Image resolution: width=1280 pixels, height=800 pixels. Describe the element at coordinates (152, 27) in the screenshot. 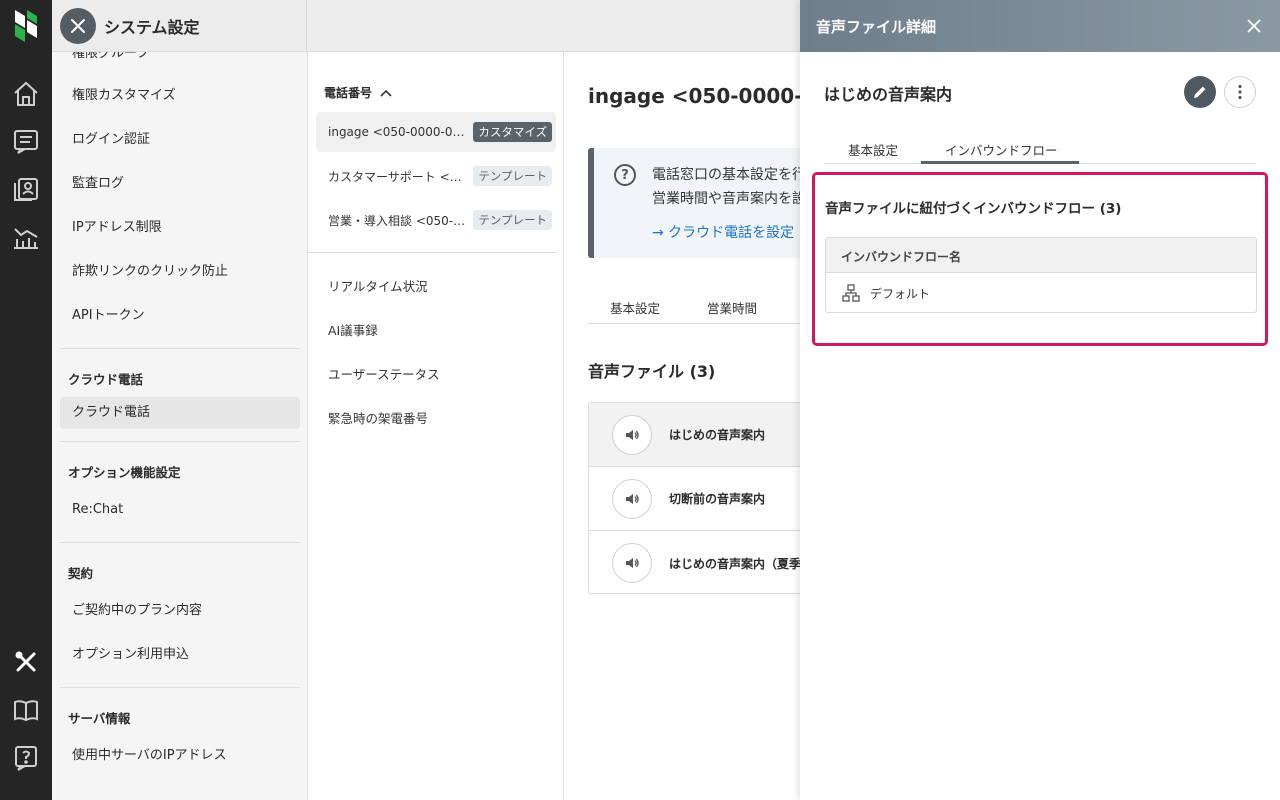

I see `app-title: システム設定` at that location.